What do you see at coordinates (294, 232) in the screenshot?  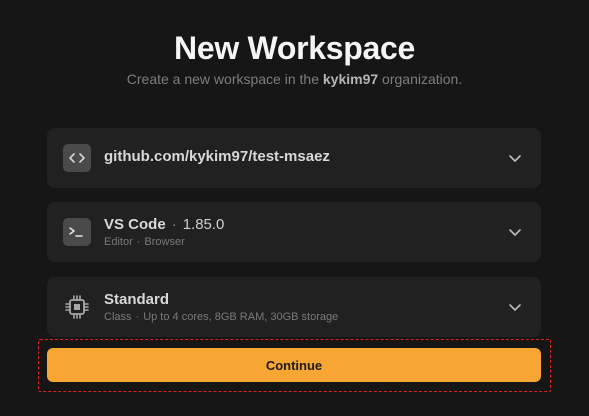 I see `editor-select: VS Code · 1.85.0 Editor · Browser` at bounding box center [294, 232].